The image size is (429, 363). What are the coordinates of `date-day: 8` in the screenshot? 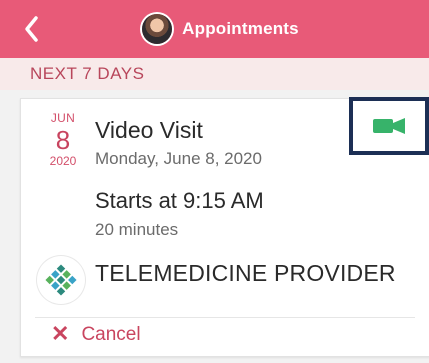 It's located at (63, 140).